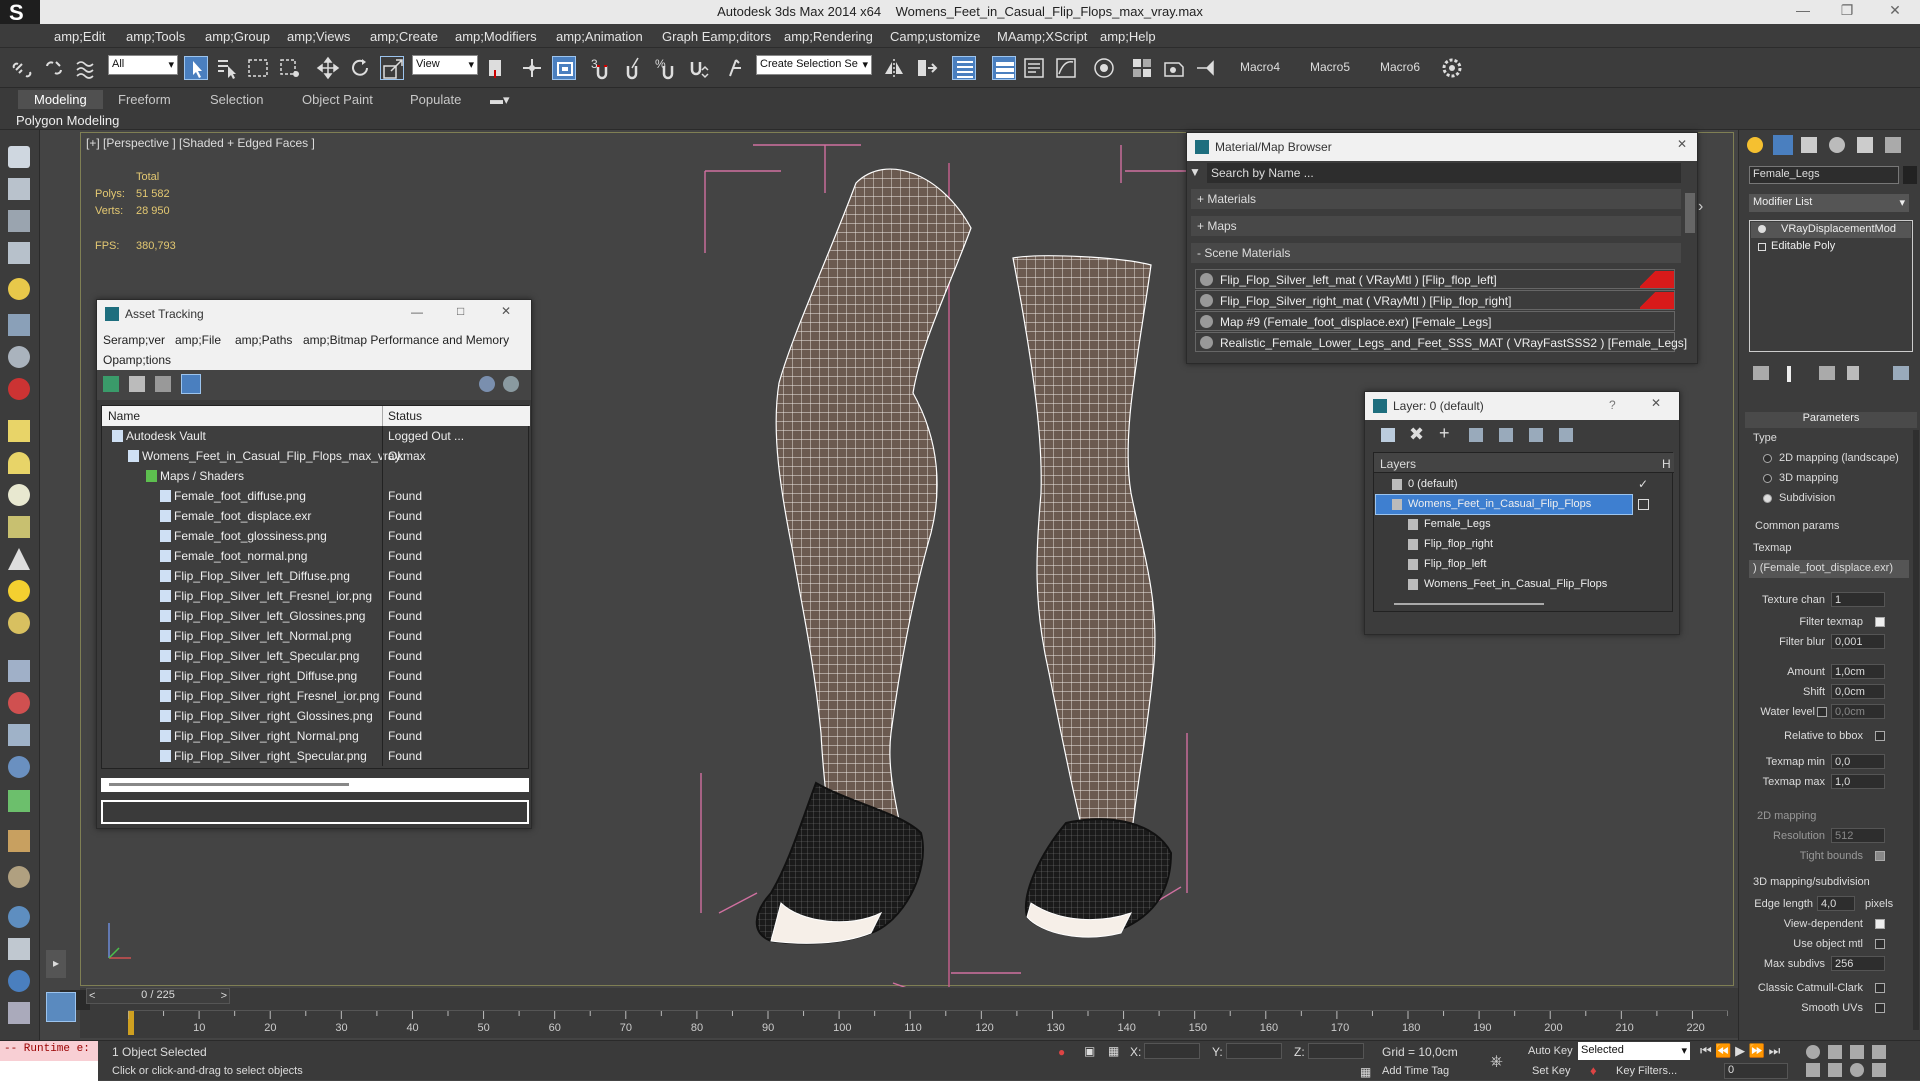 The height and width of the screenshot is (1081, 1920). What do you see at coordinates (19, 623) in the screenshot?
I see `torus-icon` at bounding box center [19, 623].